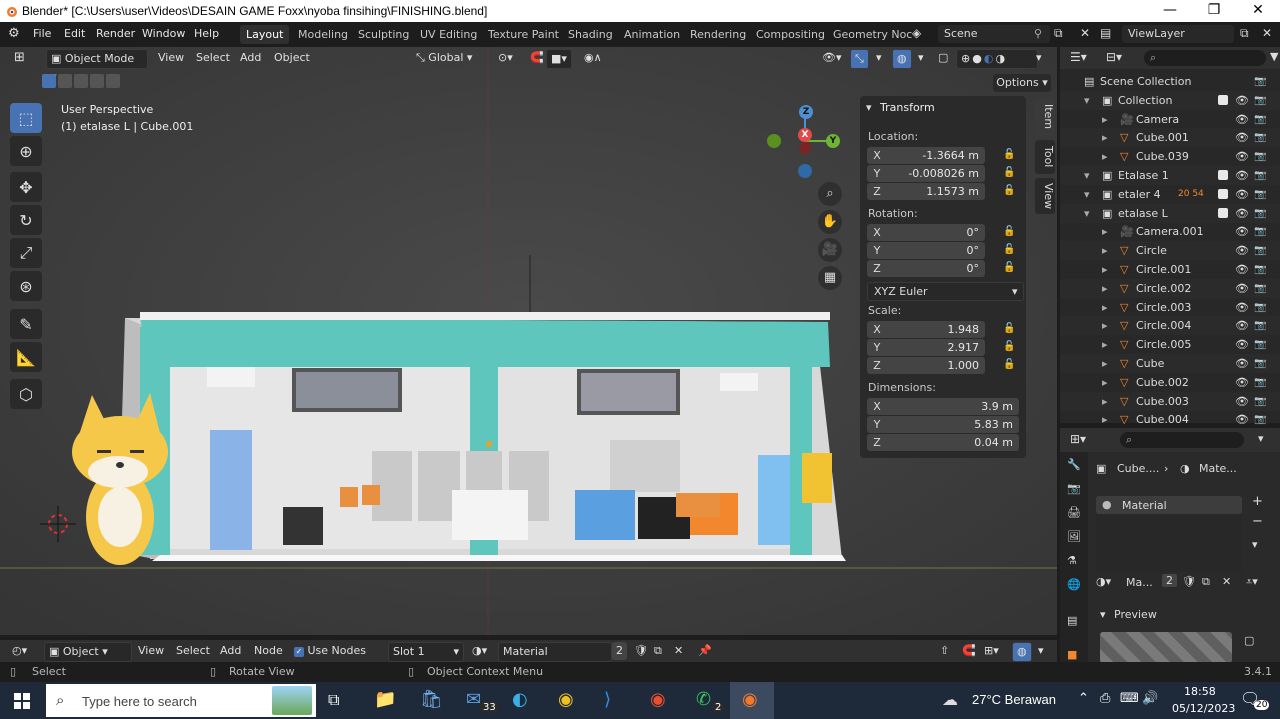 The width and height of the screenshot is (1280, 719). Describe the element at coordinates (1170, 156) in the screenshot. I see `outliner-row: ▸ ▽ Cube.039 👁 📷` at that location.